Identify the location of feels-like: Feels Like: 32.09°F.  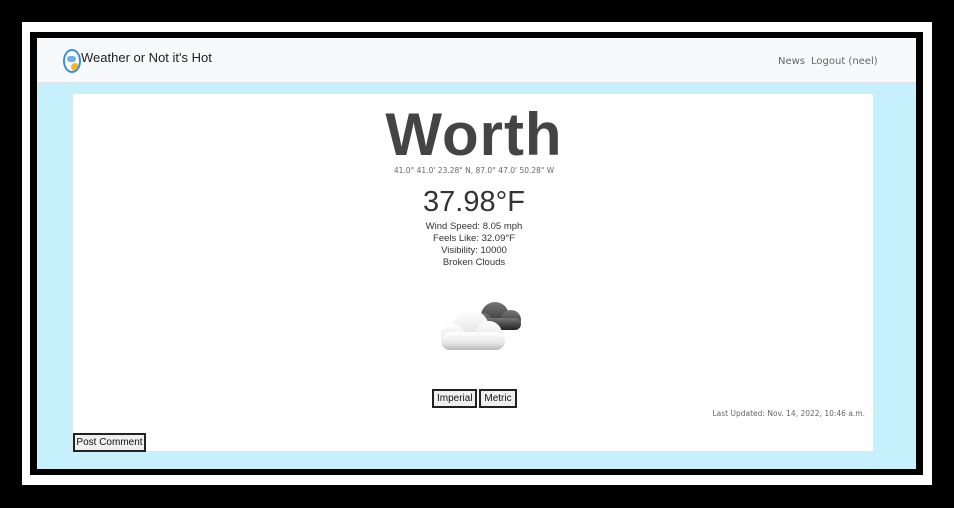
(474, 238).